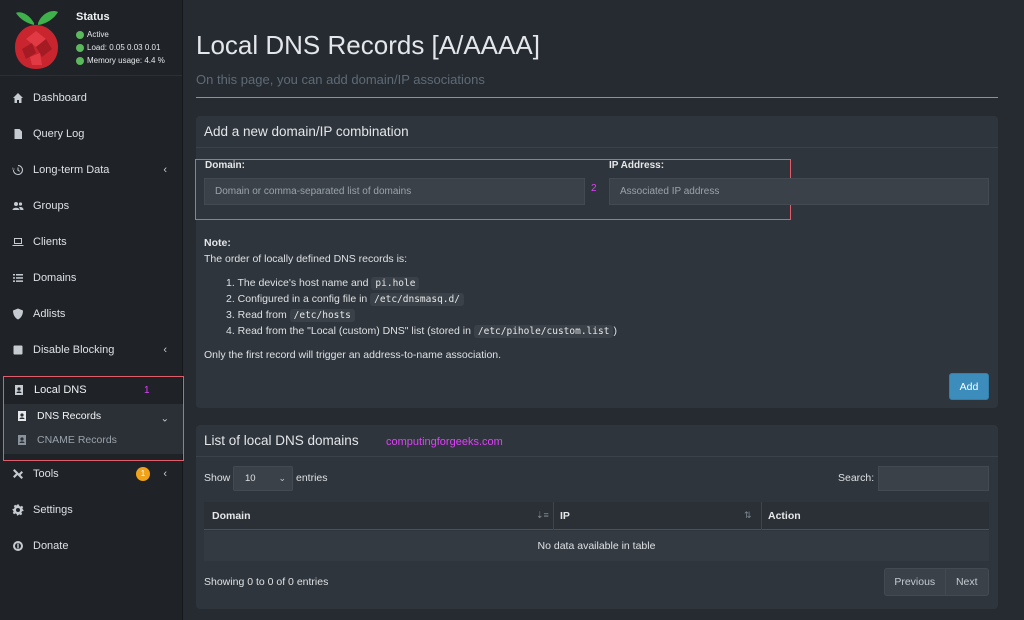 The width and height of the screenshot is (1024, 620). What do you see at coordinates (18, 278) in the screenshot?
I see `list-icon` at bounding box center [18, 278].